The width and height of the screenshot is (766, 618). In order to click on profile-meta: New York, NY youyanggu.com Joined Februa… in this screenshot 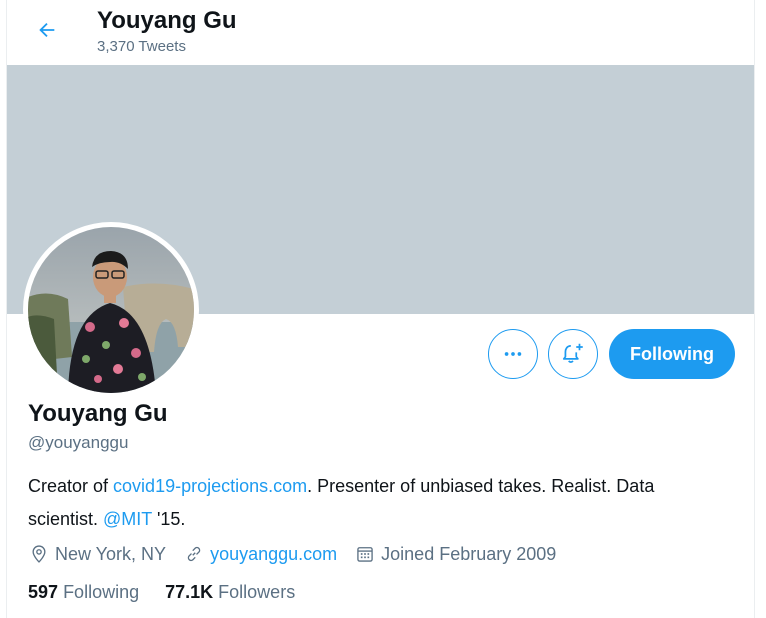, I will do `click(301, 554)`.